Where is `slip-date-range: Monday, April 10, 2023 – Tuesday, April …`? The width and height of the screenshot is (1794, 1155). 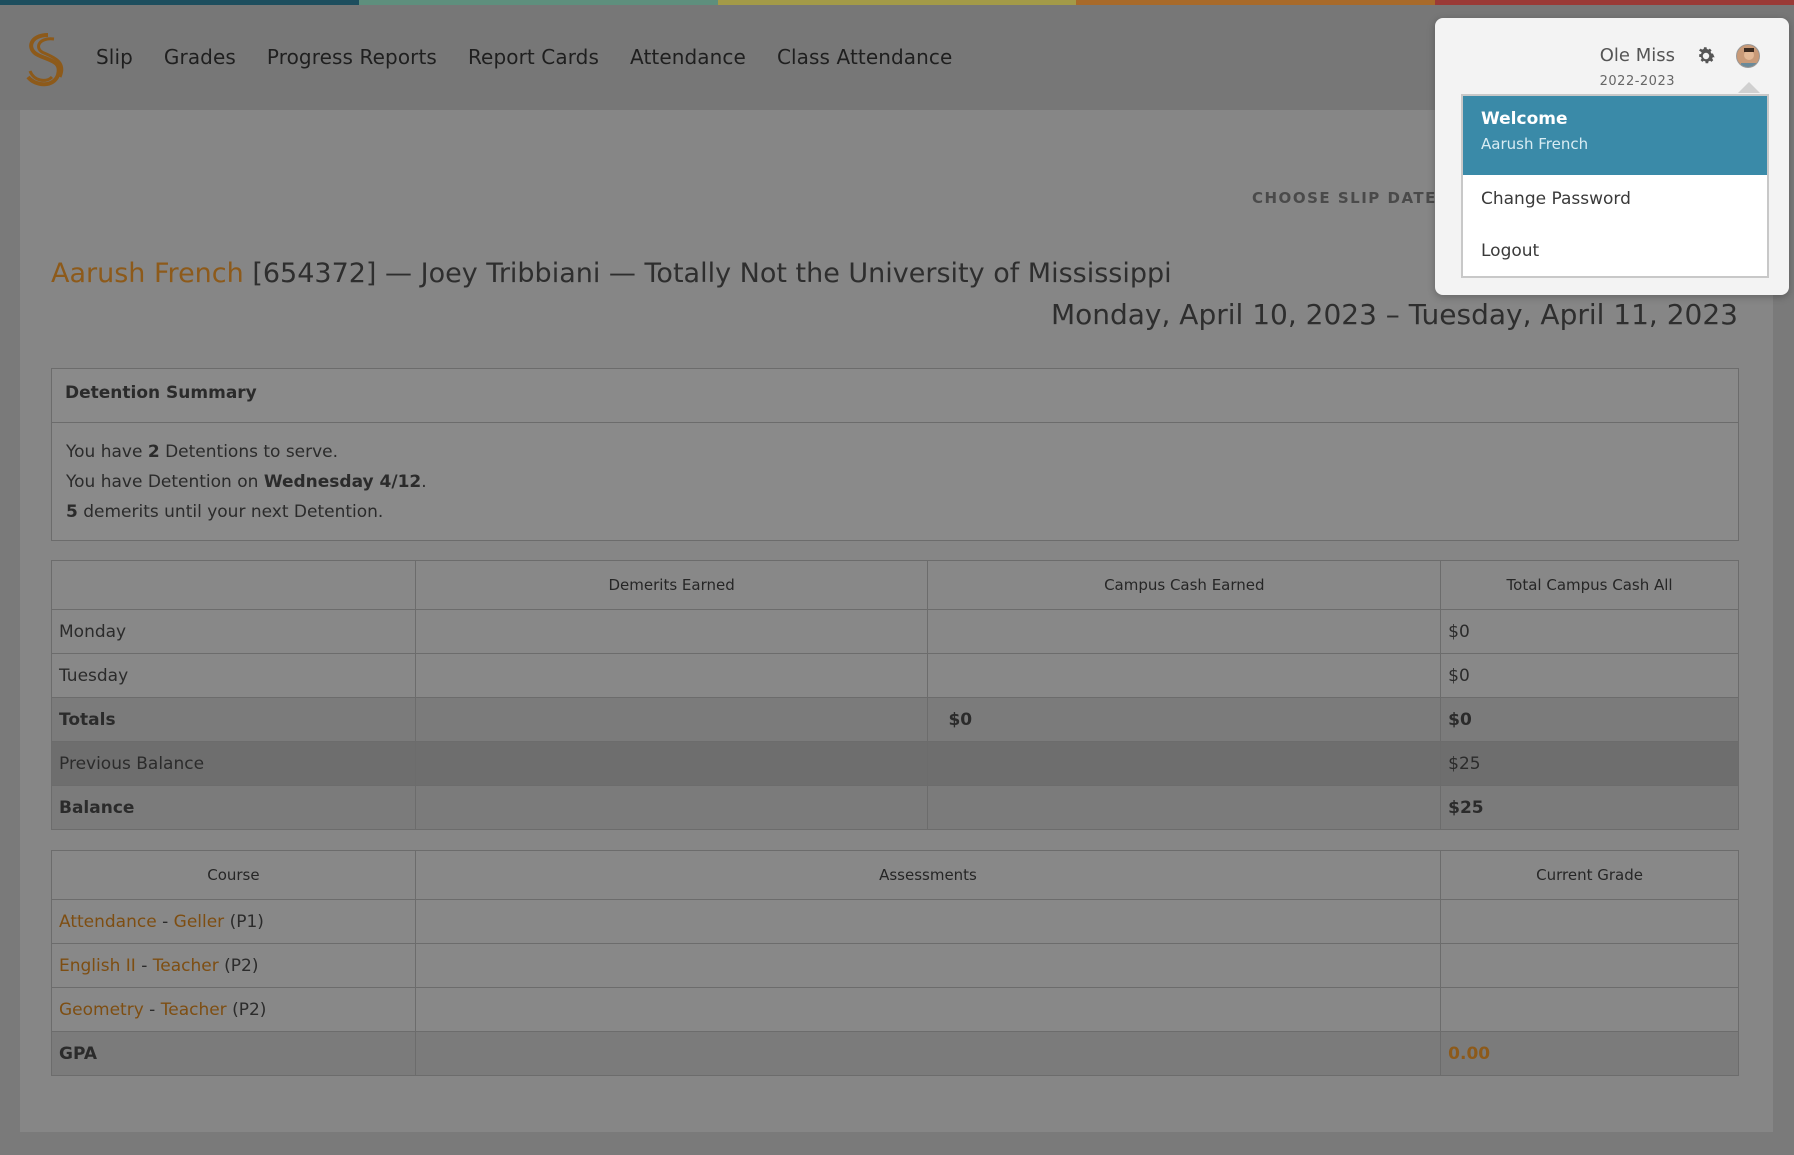 slip-date-range: Monday, April 10, 2023 – Tuesday, April … is located at coordinates (1394, 314).